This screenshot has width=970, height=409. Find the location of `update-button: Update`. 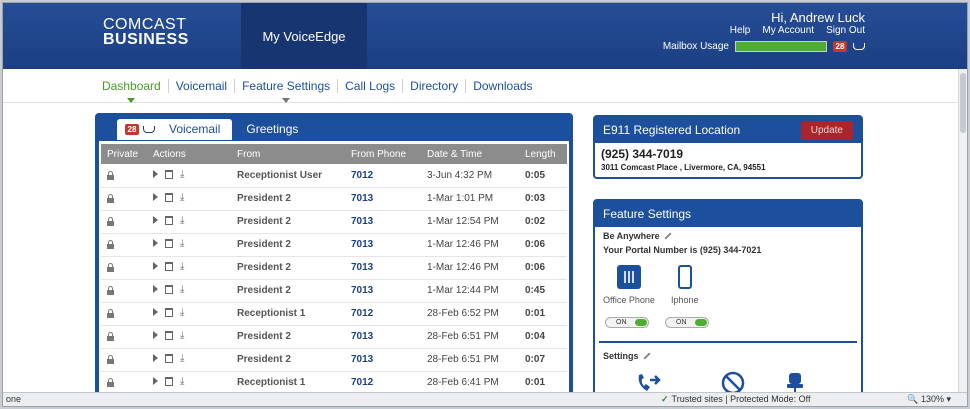

update-button: Update is located at coordinates (826, 130).